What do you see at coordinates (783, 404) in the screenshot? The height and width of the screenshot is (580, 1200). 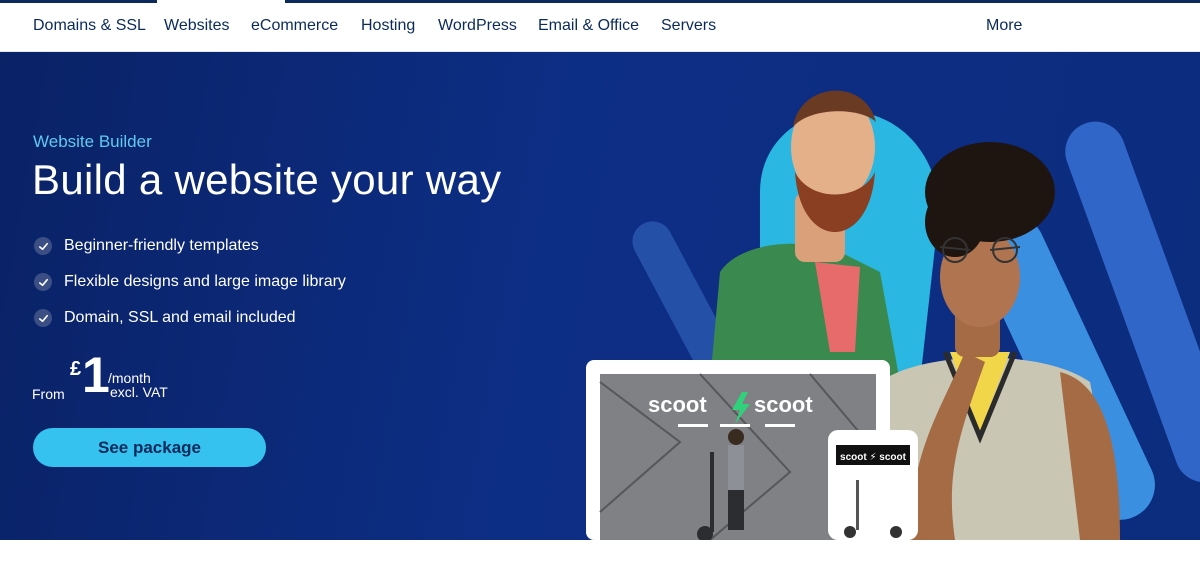 I see `laptop-brand-right: scoot` at bounding box center [783, 404].